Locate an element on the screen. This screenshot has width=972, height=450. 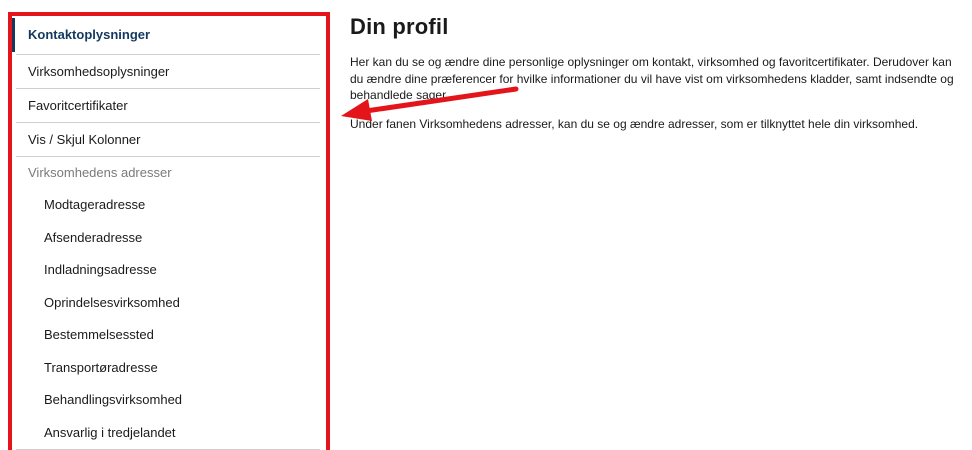
sidebar-subitem-afsenderadresse: Afsenderadresse is located at coordinates (171, 238).